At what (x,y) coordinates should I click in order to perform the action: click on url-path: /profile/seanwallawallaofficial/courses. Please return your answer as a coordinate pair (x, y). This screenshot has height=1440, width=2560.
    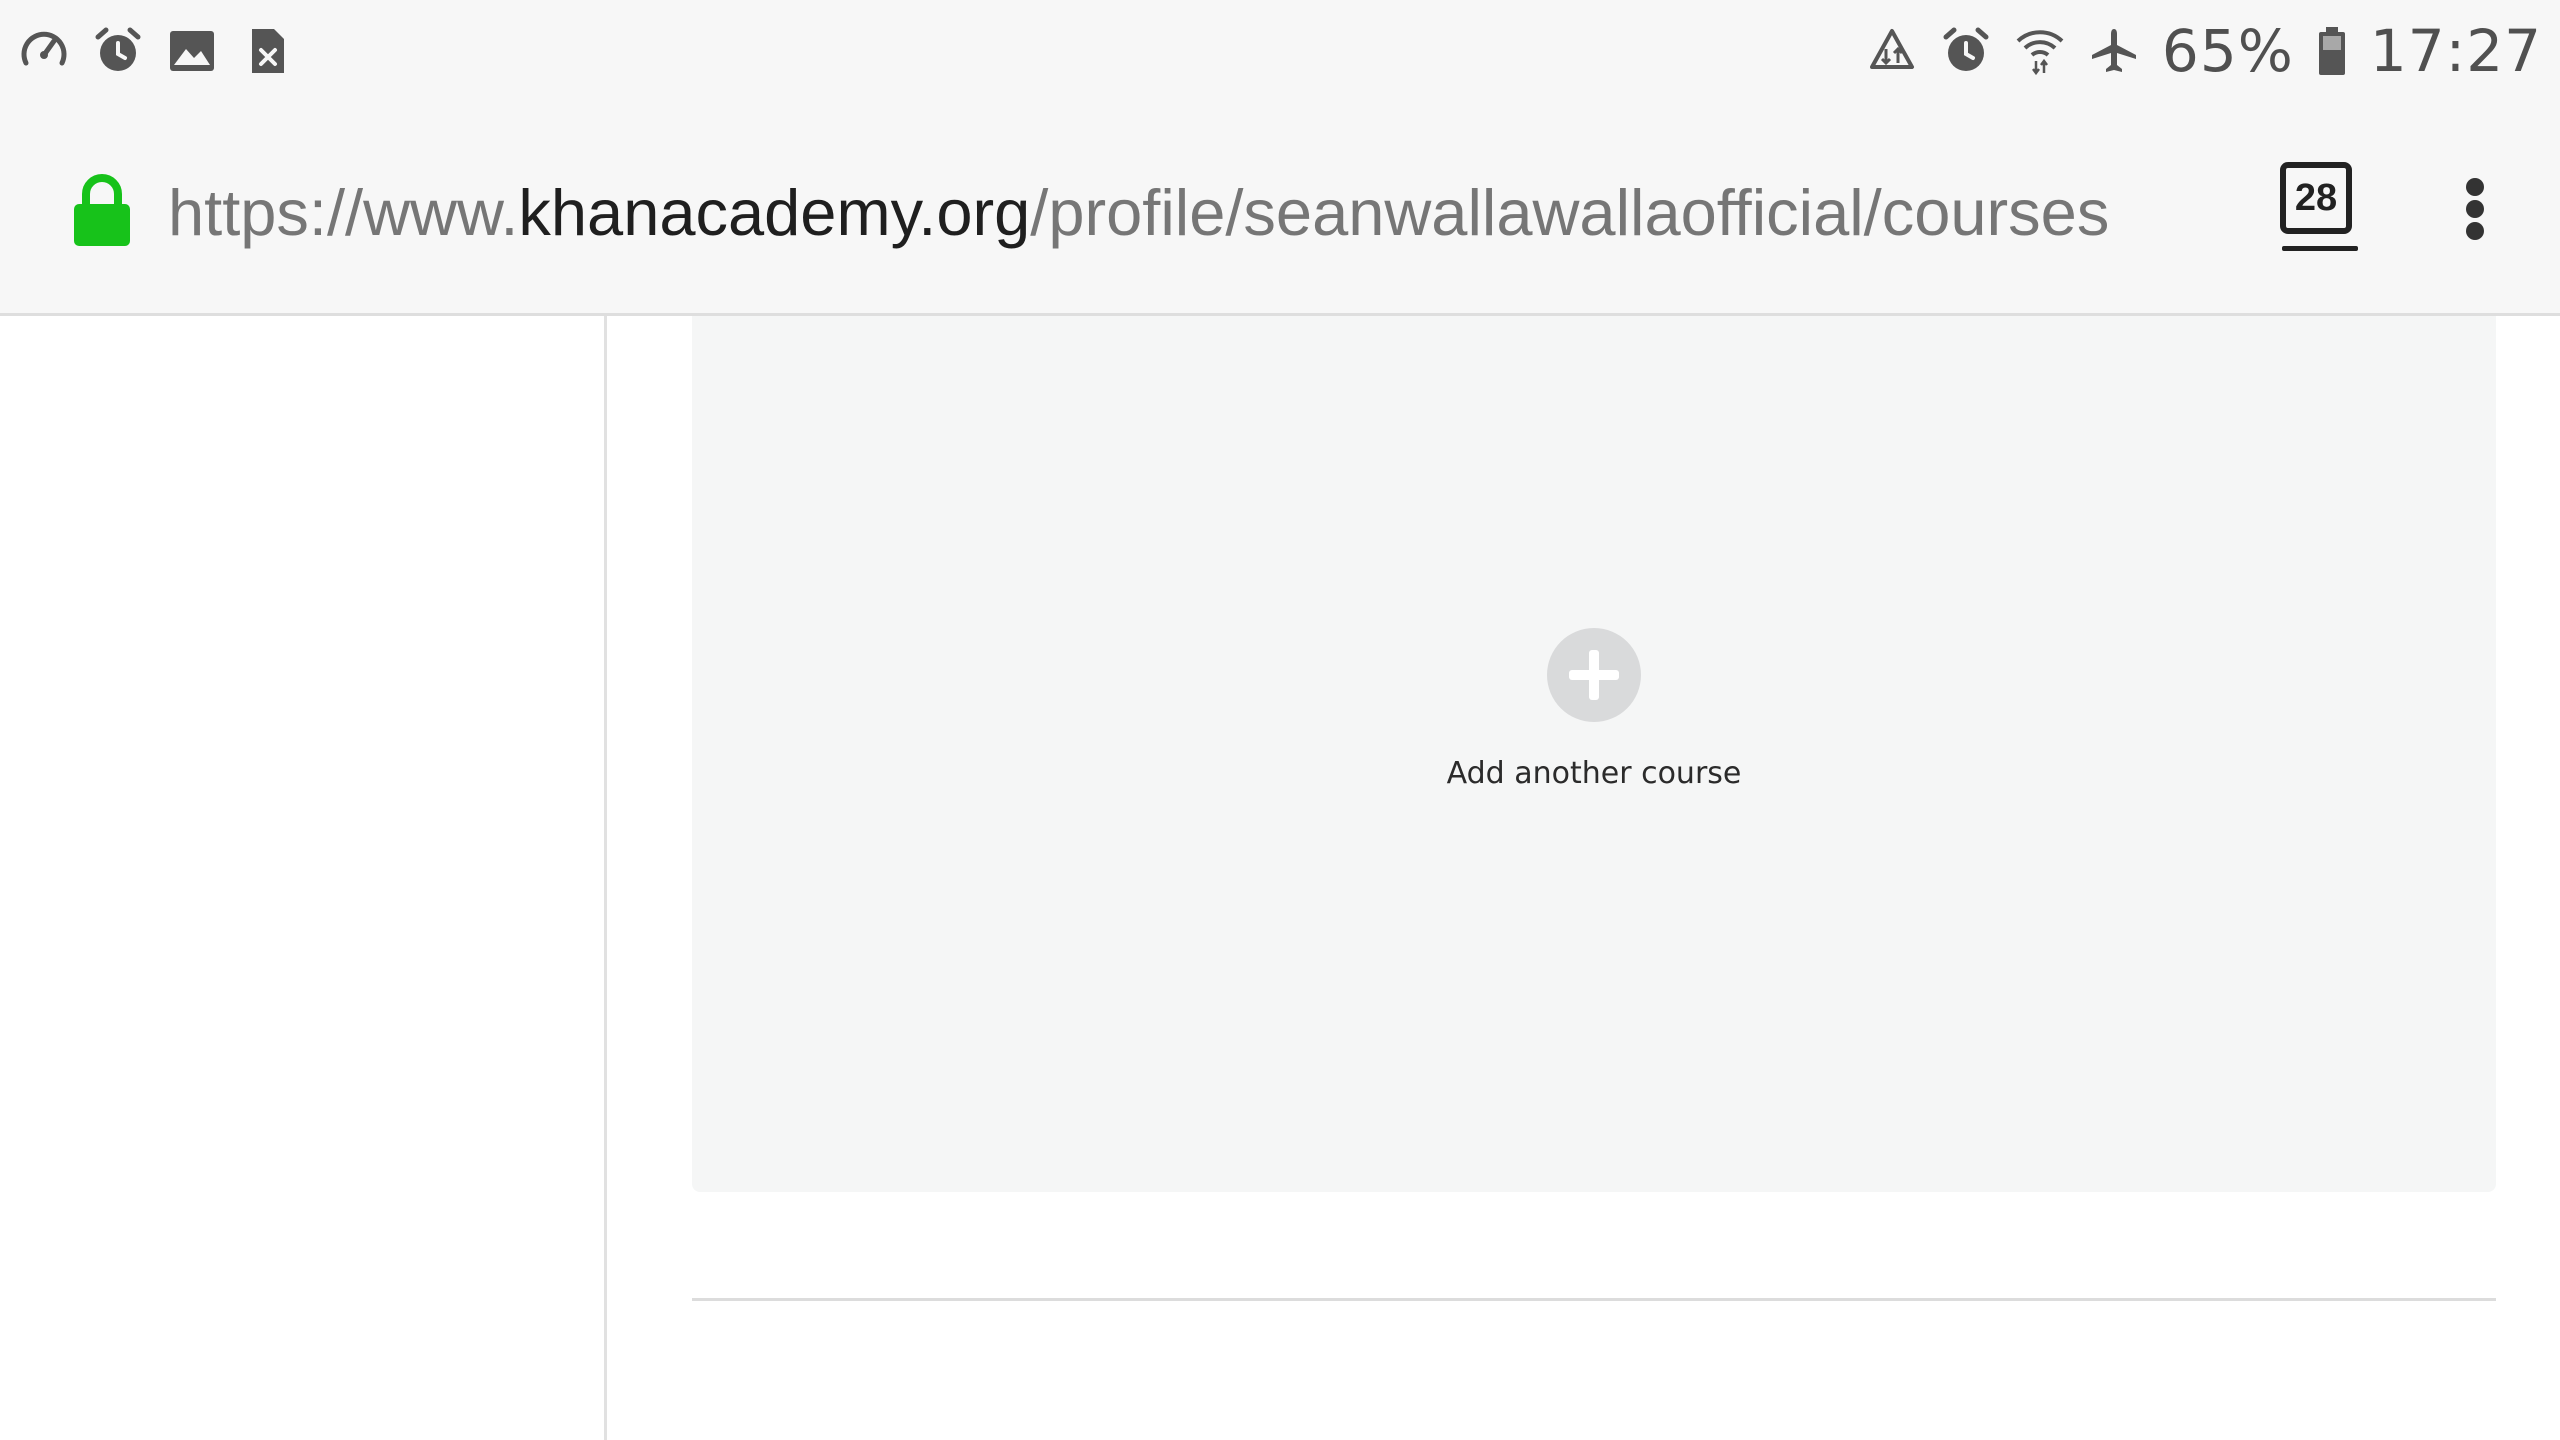
    Looking at the image, I should click on (1570, 212).